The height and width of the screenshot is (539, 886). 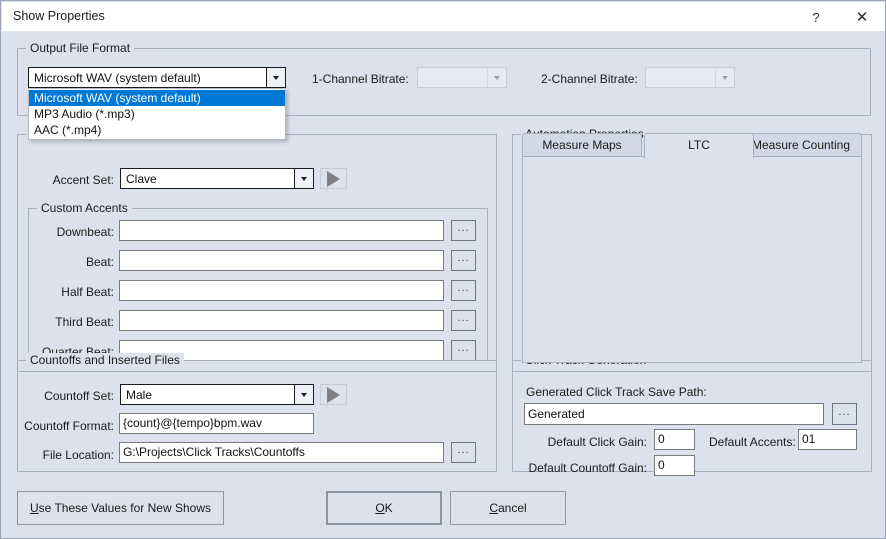 I want to click on title-bar: Show Properties ? ✕, so click(x=443, y=17).